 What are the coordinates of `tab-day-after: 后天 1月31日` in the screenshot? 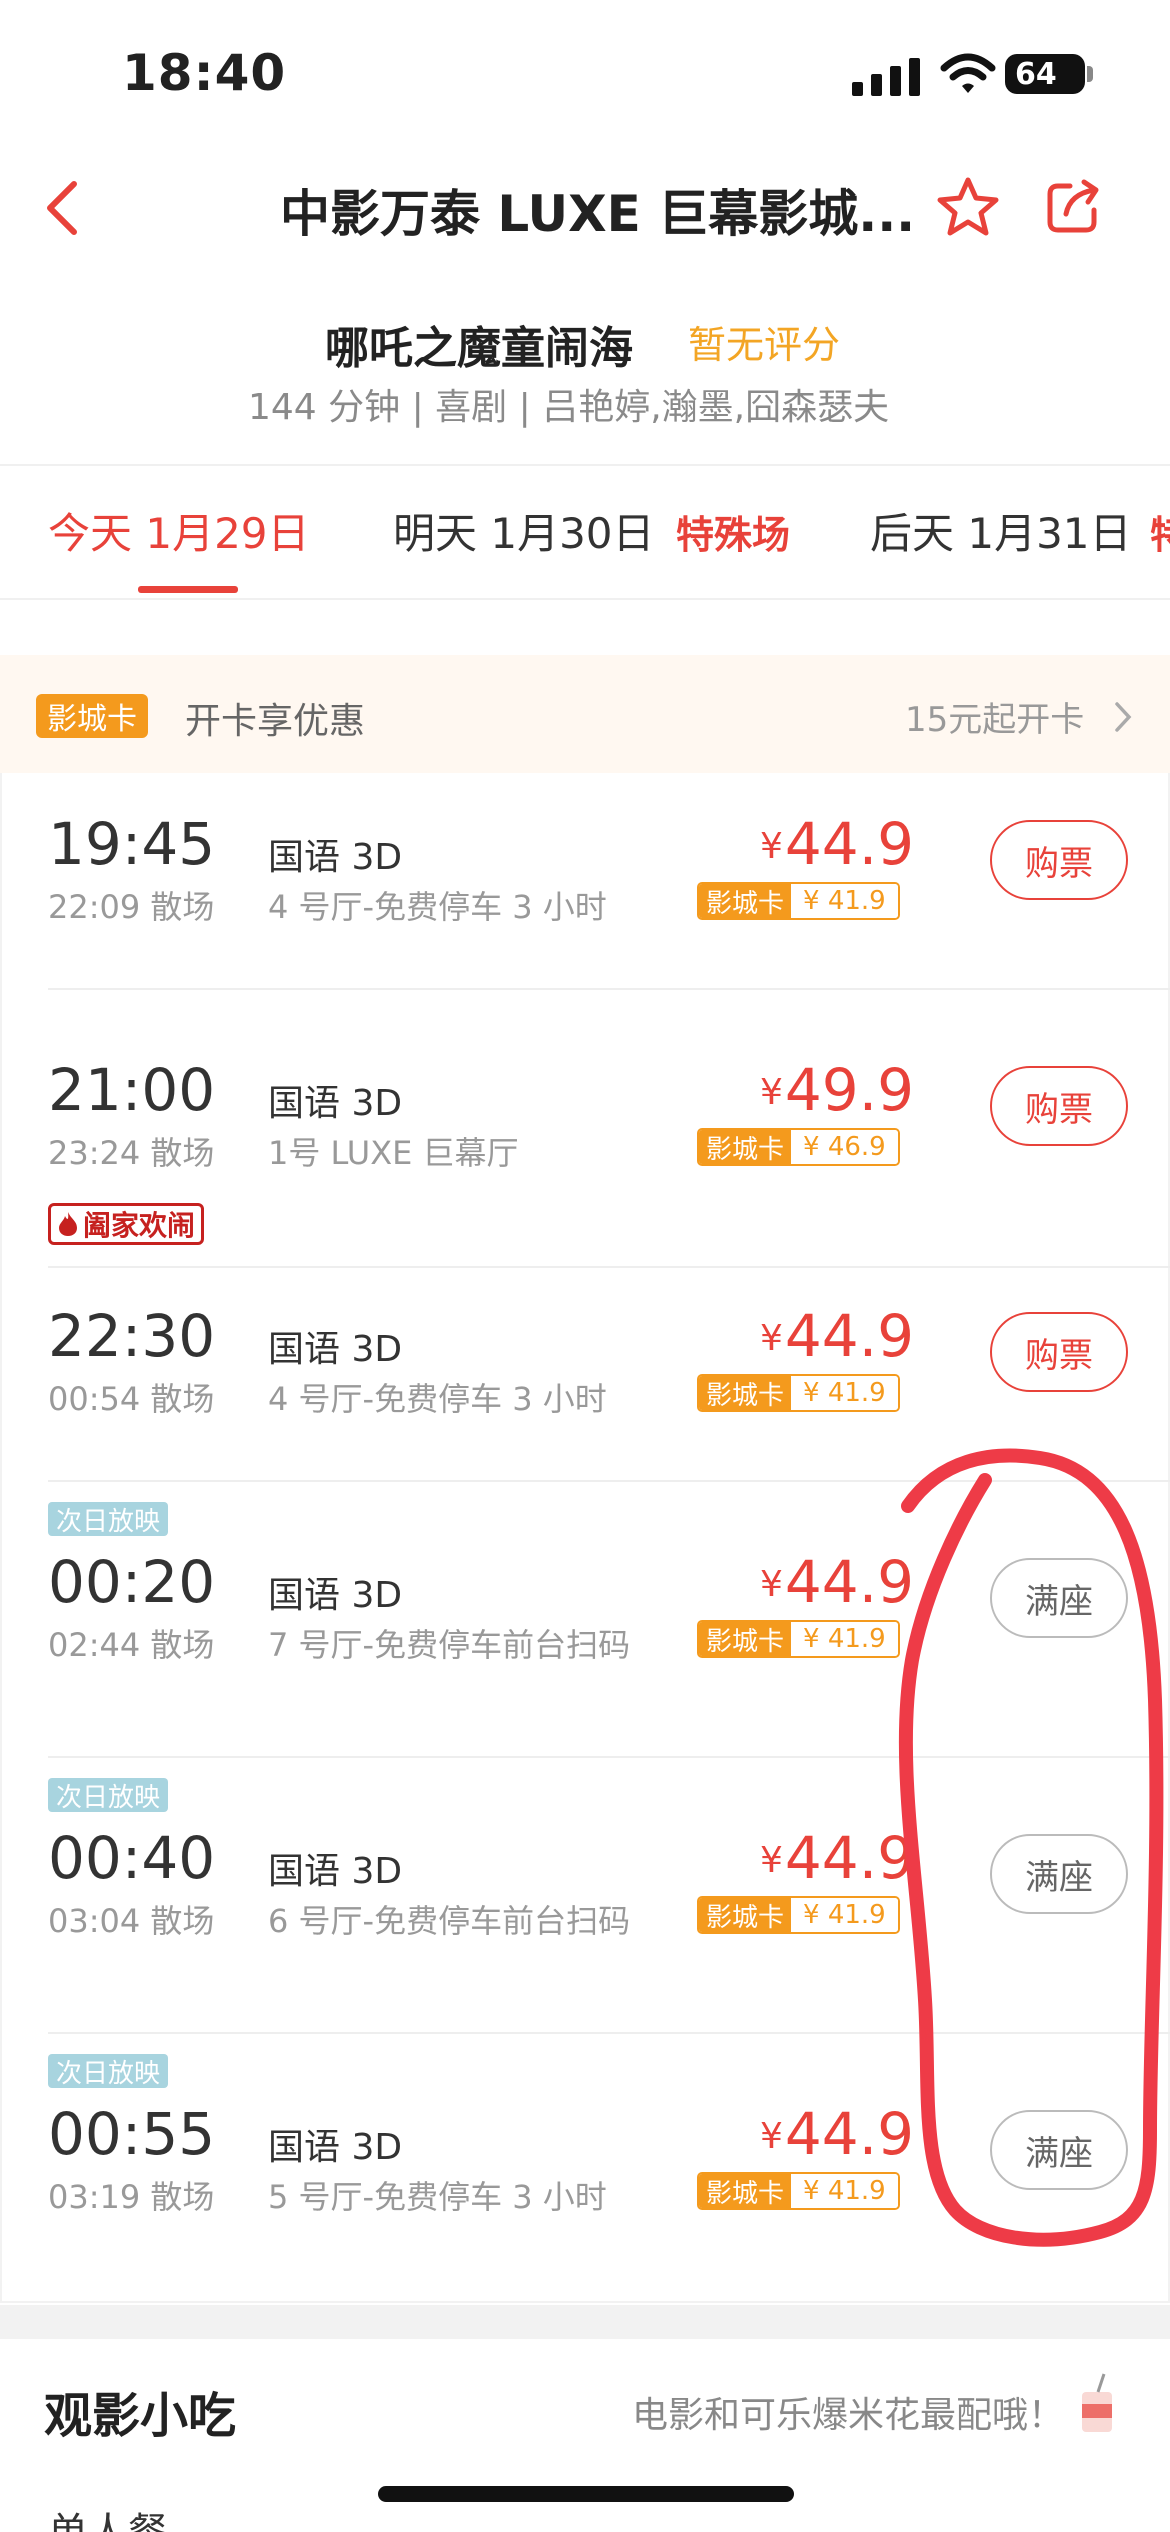 It's located at (1001, 530).